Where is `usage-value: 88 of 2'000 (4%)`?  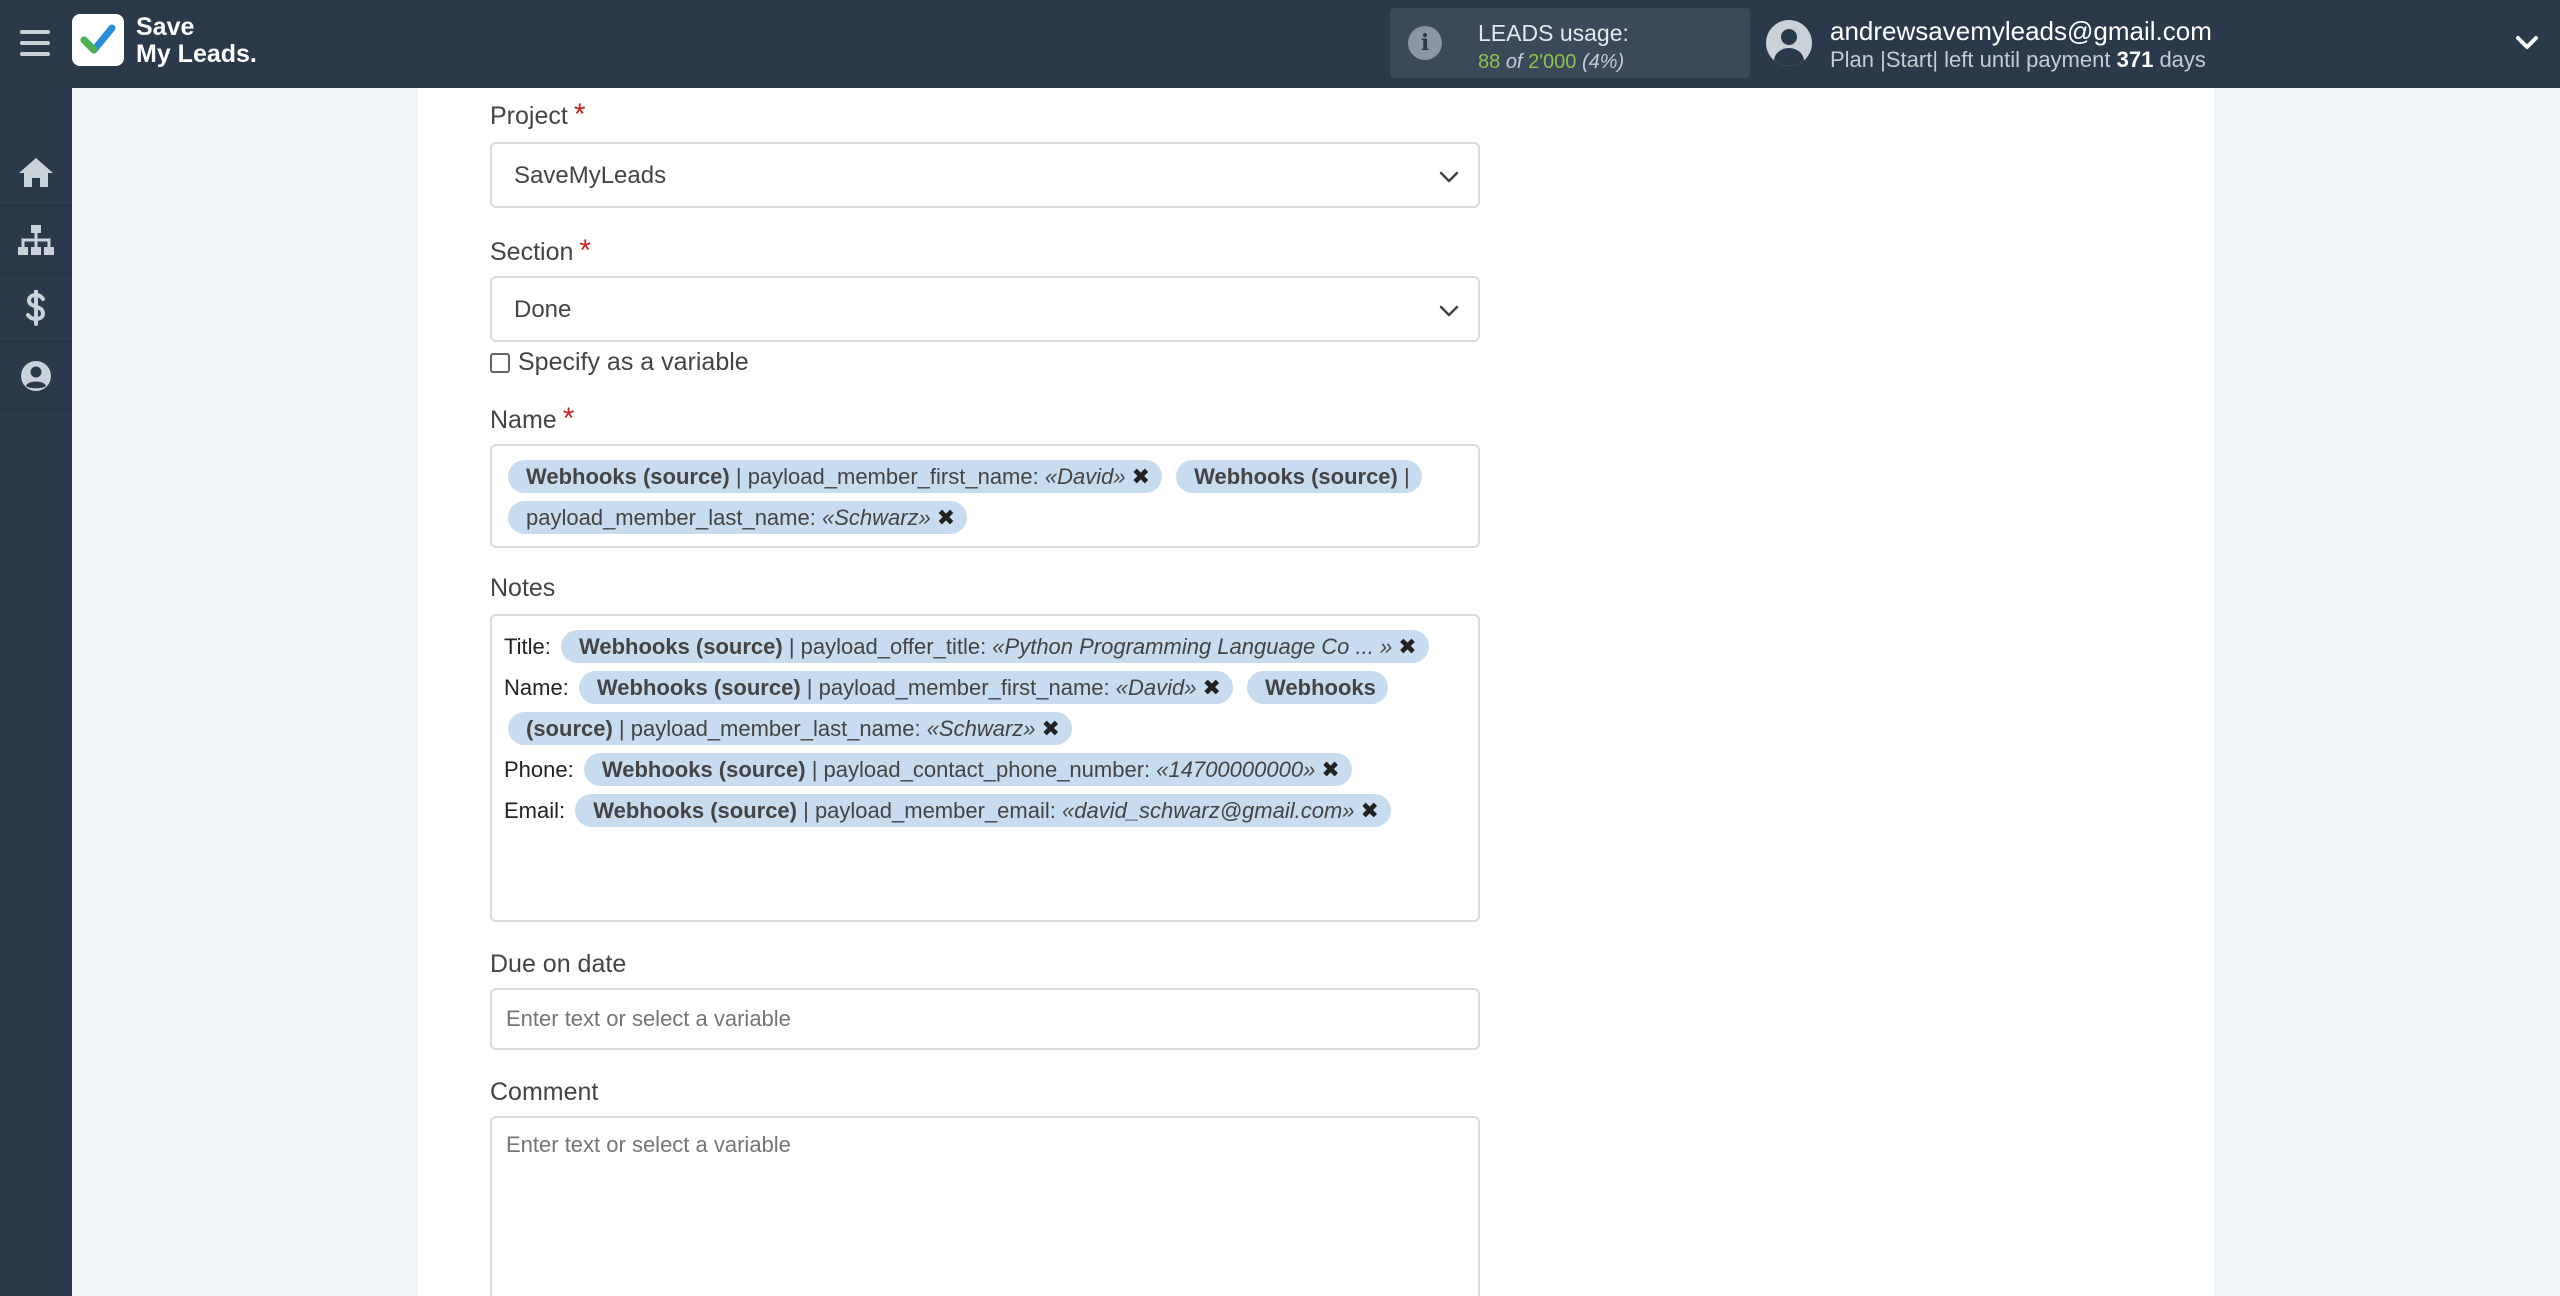 usage-value: 88 of 2'000 (4%) is located at coordinates (1551, 62).